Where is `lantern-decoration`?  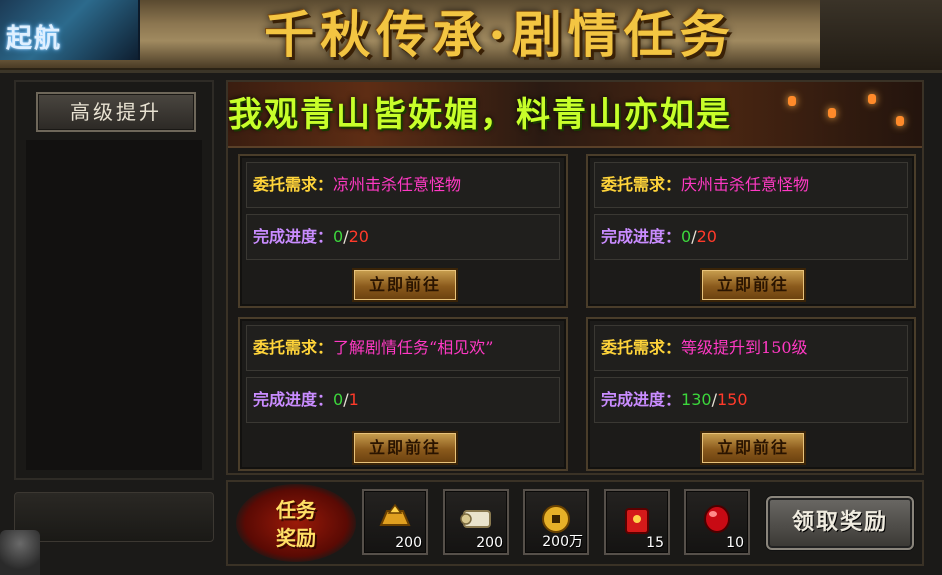
lantern-decoration is located at coordinates (20, 552).